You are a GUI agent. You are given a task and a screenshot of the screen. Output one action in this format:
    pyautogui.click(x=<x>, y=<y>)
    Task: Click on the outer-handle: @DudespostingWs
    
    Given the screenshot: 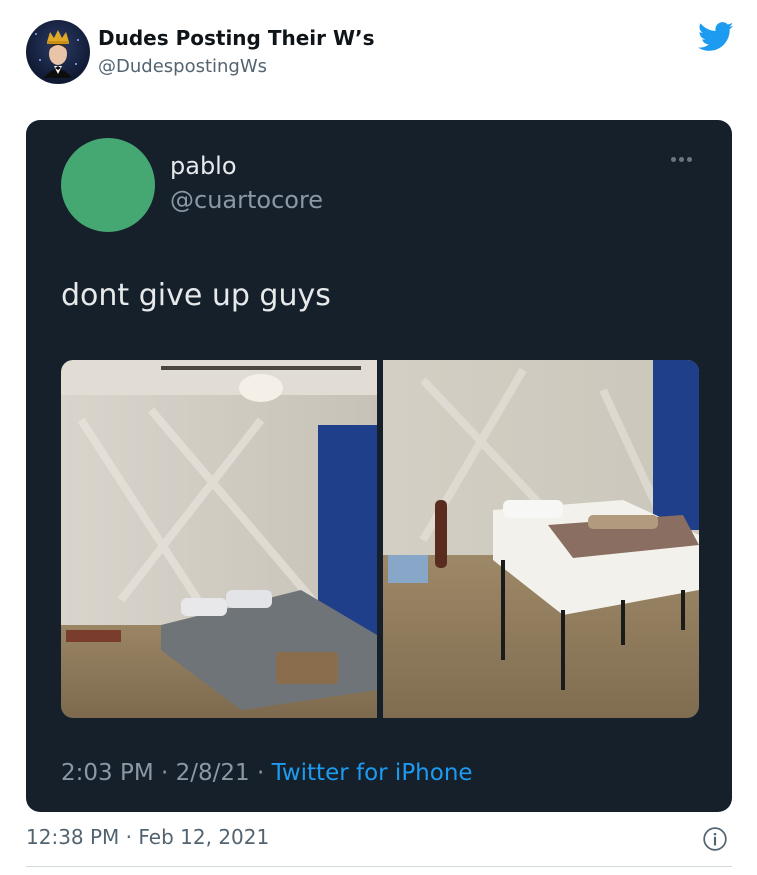 What is the action you would take?
    pyautogui.click(x=182, y=66)
    